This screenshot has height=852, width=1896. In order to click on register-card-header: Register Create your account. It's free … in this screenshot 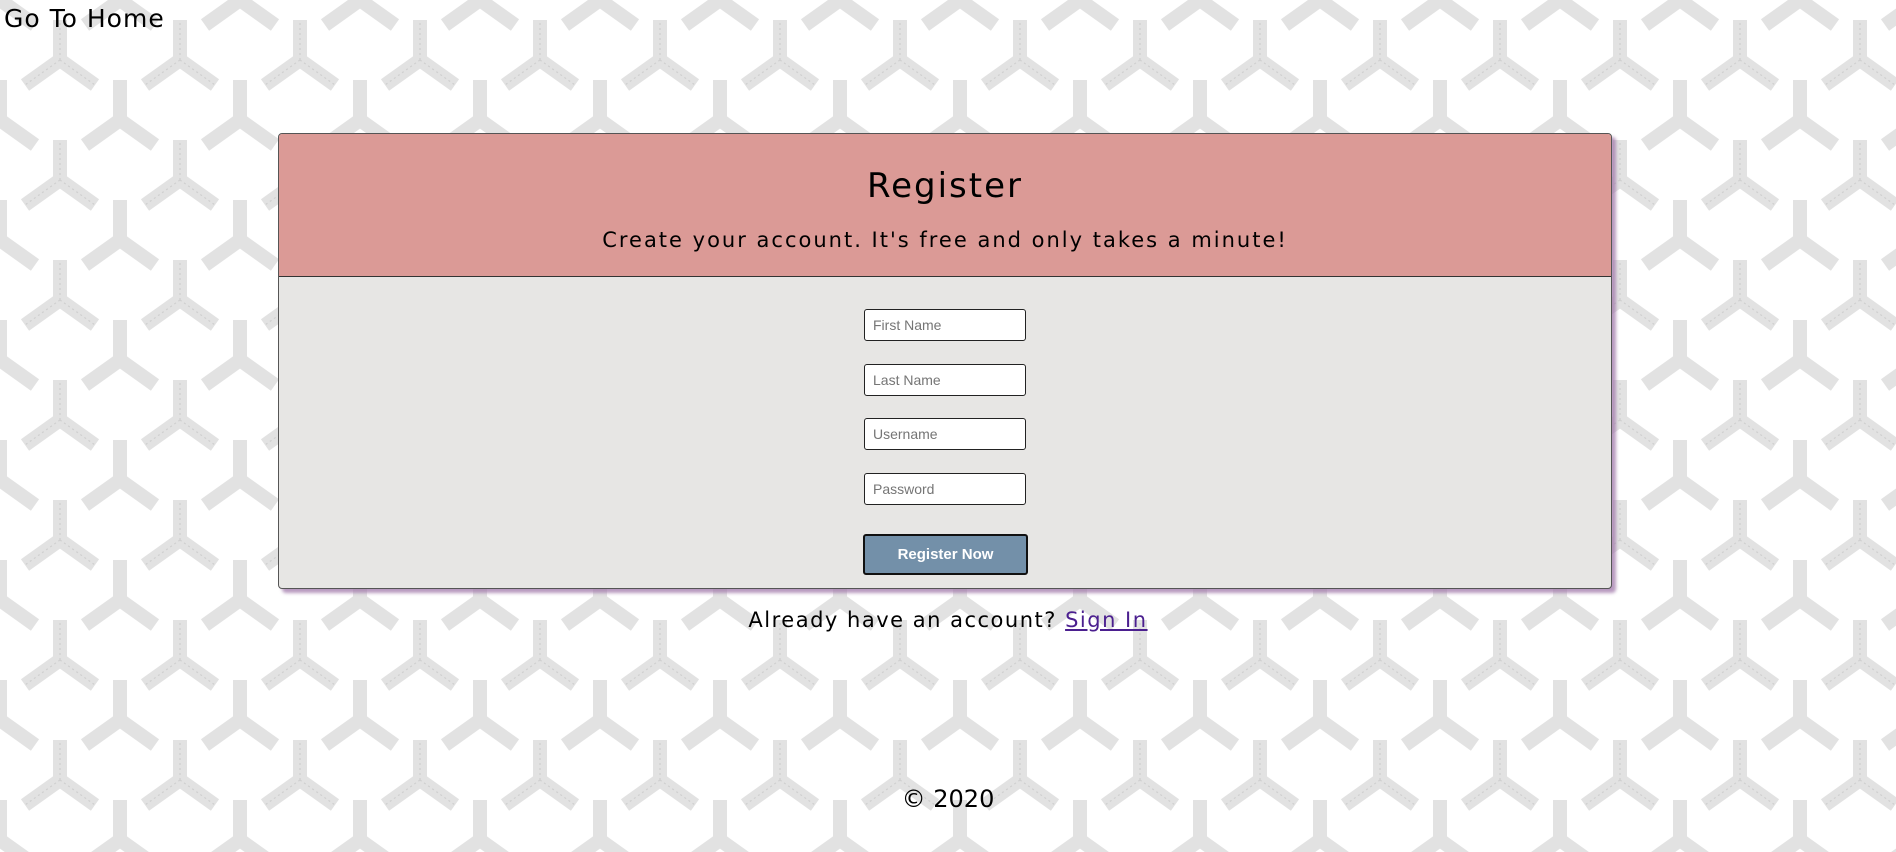, I will do `click(945, 205)`.